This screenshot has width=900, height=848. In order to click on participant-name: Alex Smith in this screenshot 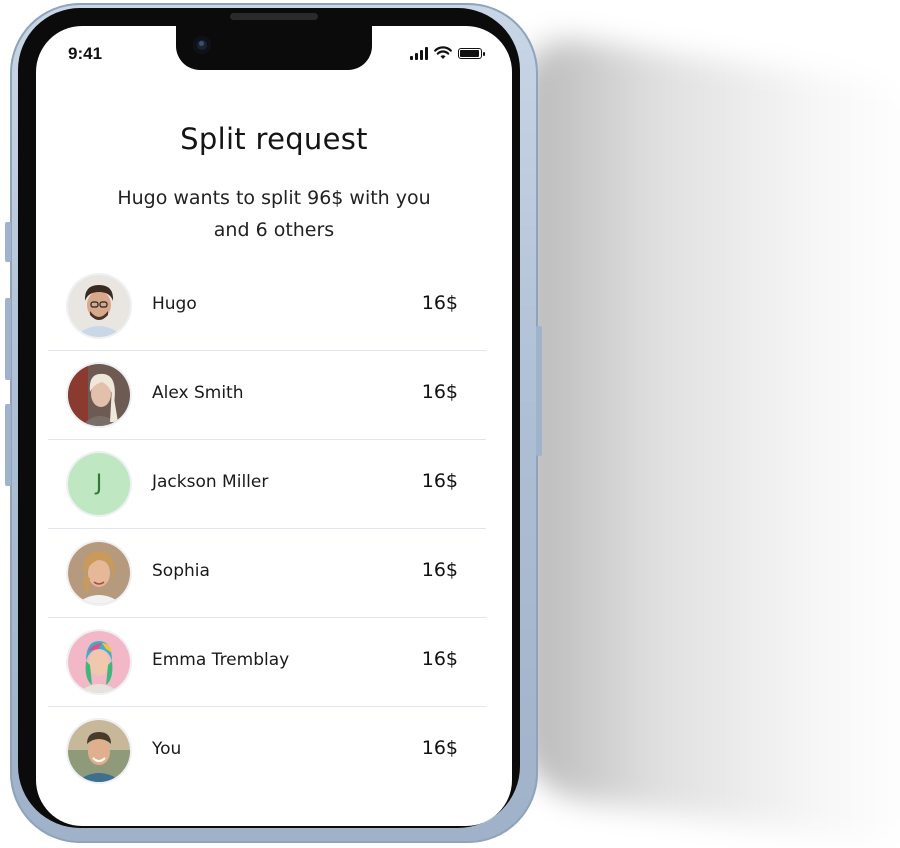, I will do `click(198, 393)`.